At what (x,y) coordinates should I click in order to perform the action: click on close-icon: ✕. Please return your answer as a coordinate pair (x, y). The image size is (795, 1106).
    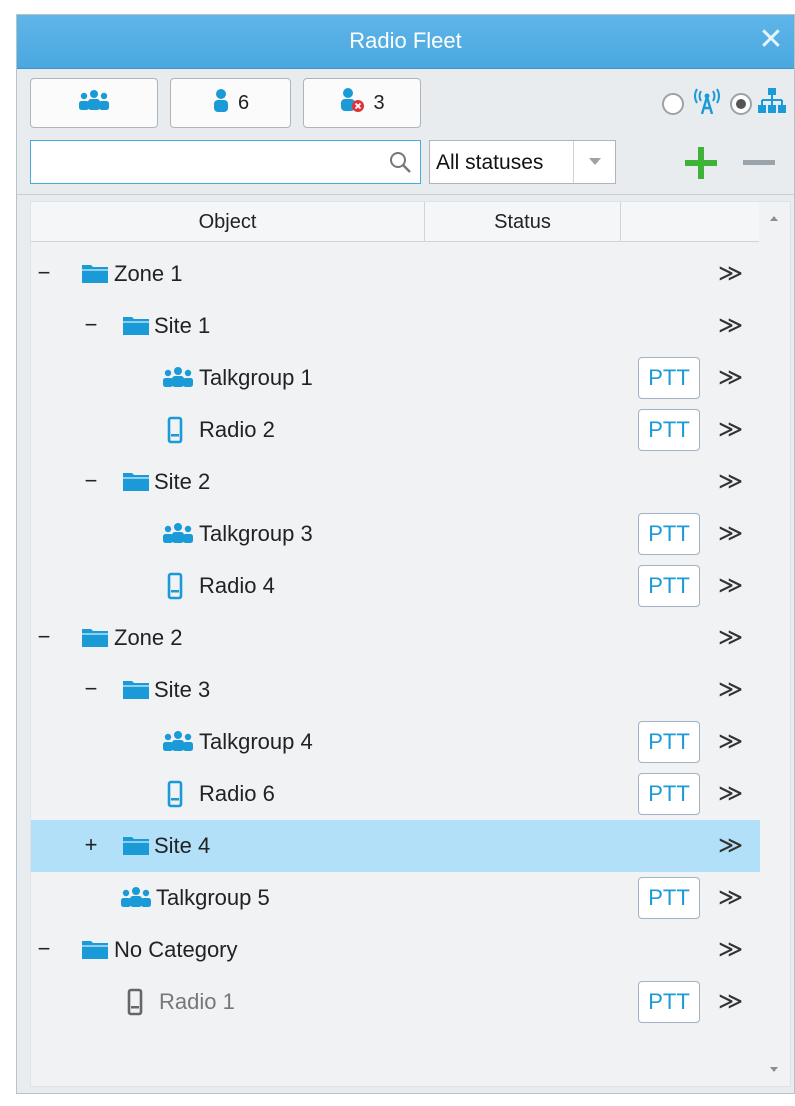
    Looking at the image, I should click on (771, 40).